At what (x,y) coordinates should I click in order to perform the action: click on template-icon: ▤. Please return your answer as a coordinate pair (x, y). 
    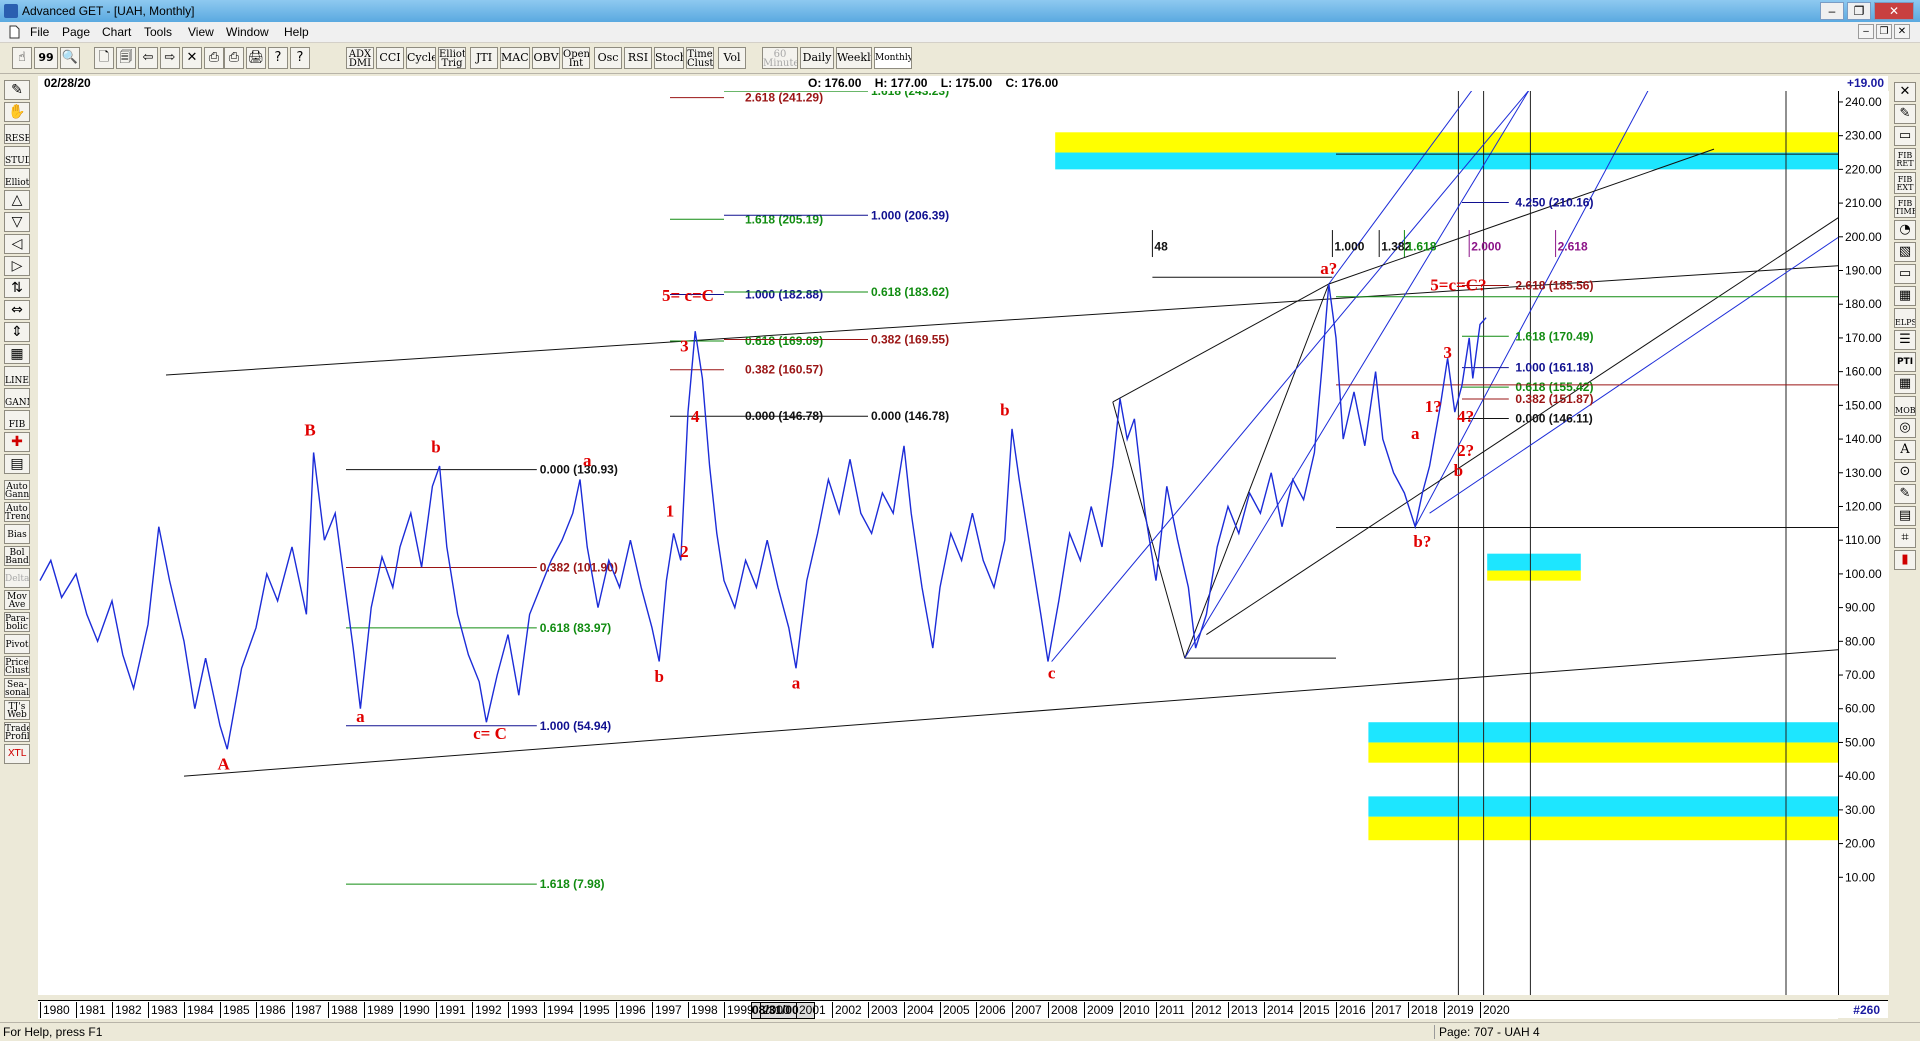
    Looking at the image, I should click on (17, 464).